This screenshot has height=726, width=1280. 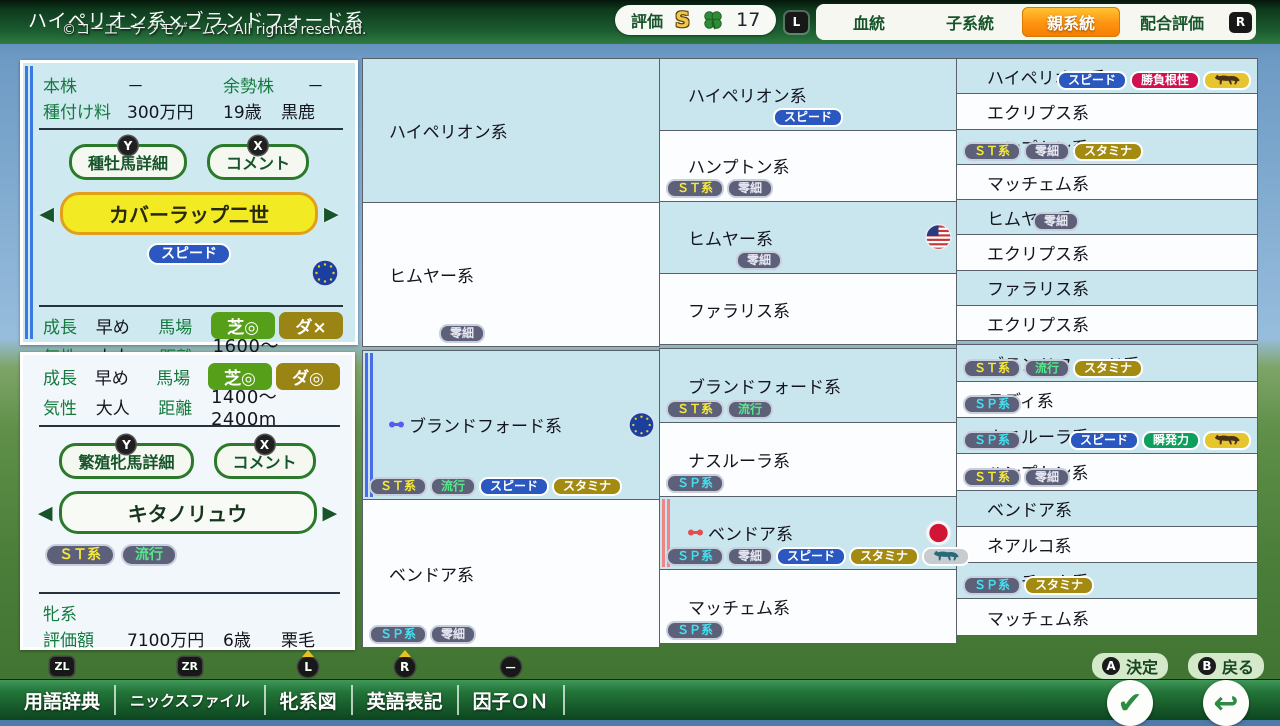 What do you see at coordinates (160, 112) in the screenshot?
I see `fee-value: 300万円` at bounding box center [160, 112].